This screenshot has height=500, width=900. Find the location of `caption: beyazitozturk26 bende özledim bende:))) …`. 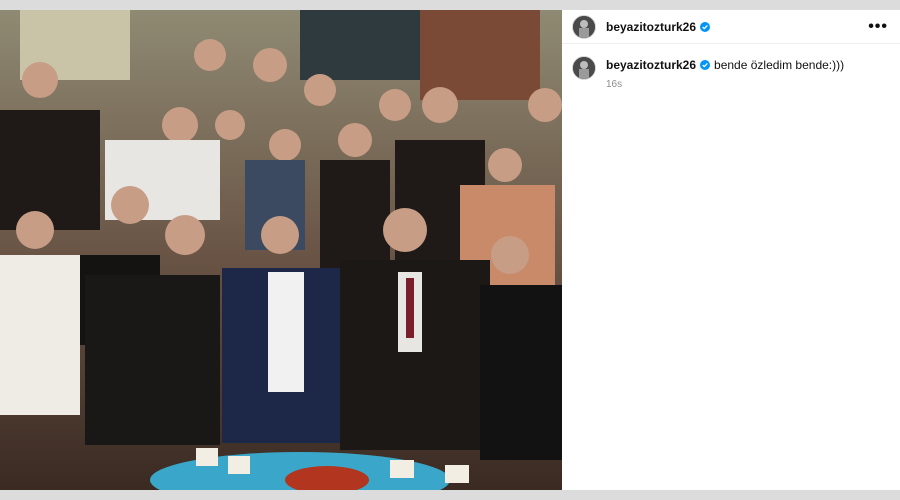

caption: beyazitozturk26 bende özledim bende:))) … is located at coordinates (731, 67).